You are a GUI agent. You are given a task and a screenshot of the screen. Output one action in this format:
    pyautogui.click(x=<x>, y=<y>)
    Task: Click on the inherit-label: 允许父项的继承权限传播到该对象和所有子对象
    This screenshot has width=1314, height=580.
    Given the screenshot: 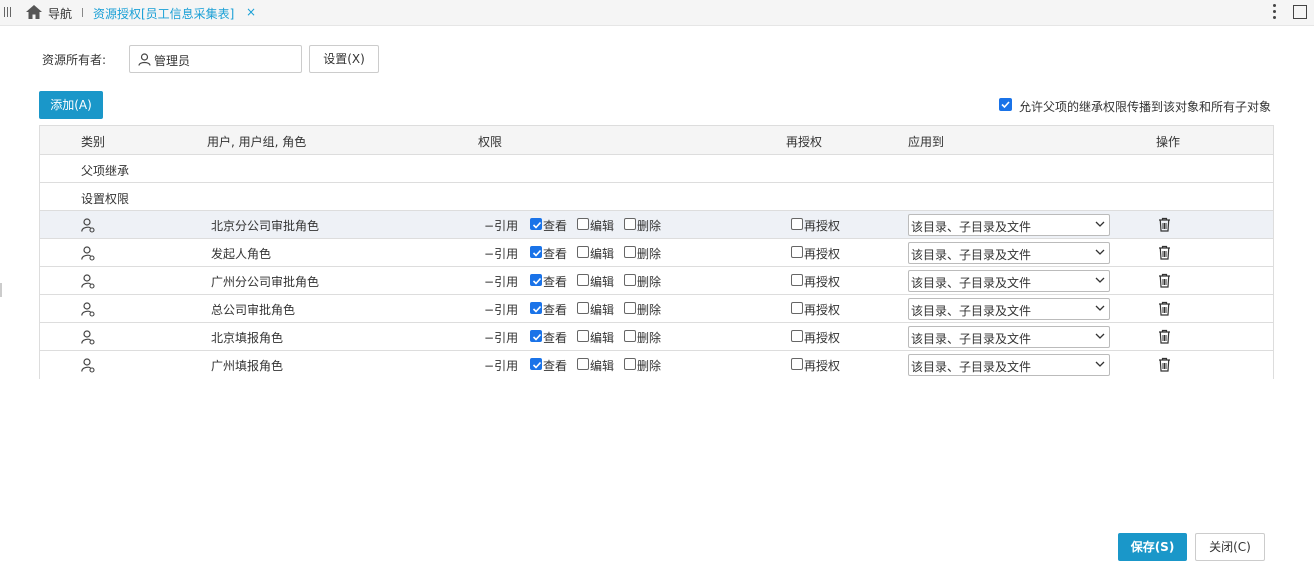 What is the action you would take?
    pyautogui.click(x=1145, y=107)
    